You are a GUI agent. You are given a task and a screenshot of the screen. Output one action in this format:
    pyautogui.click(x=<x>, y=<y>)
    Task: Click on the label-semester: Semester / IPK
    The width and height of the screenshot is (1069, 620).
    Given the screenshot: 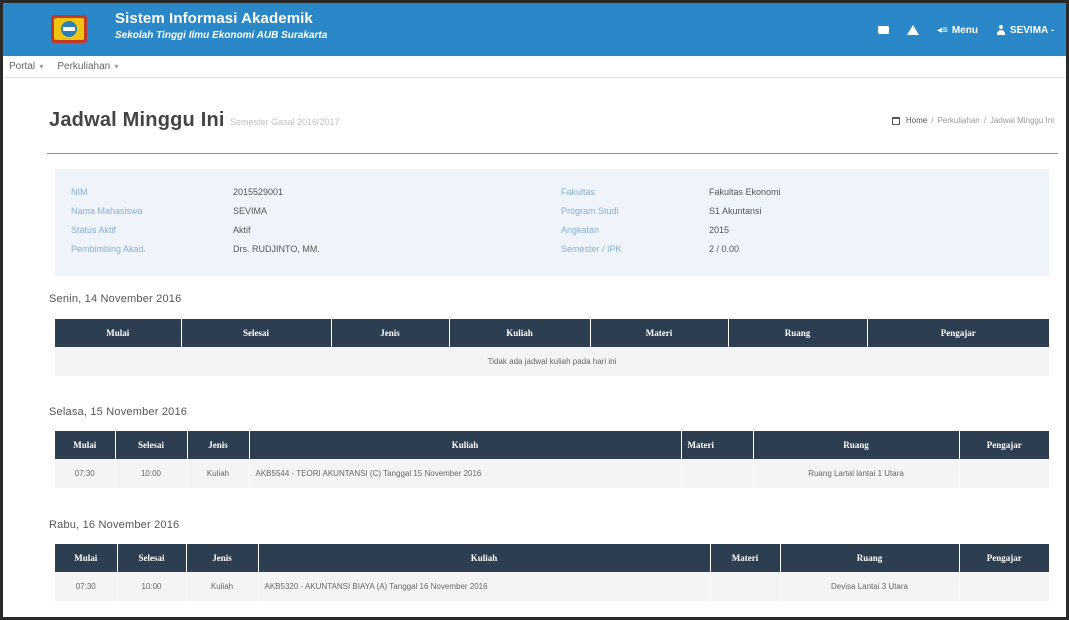 What is the action you would take?
    pyautogui.click(x=591, y=249)
    